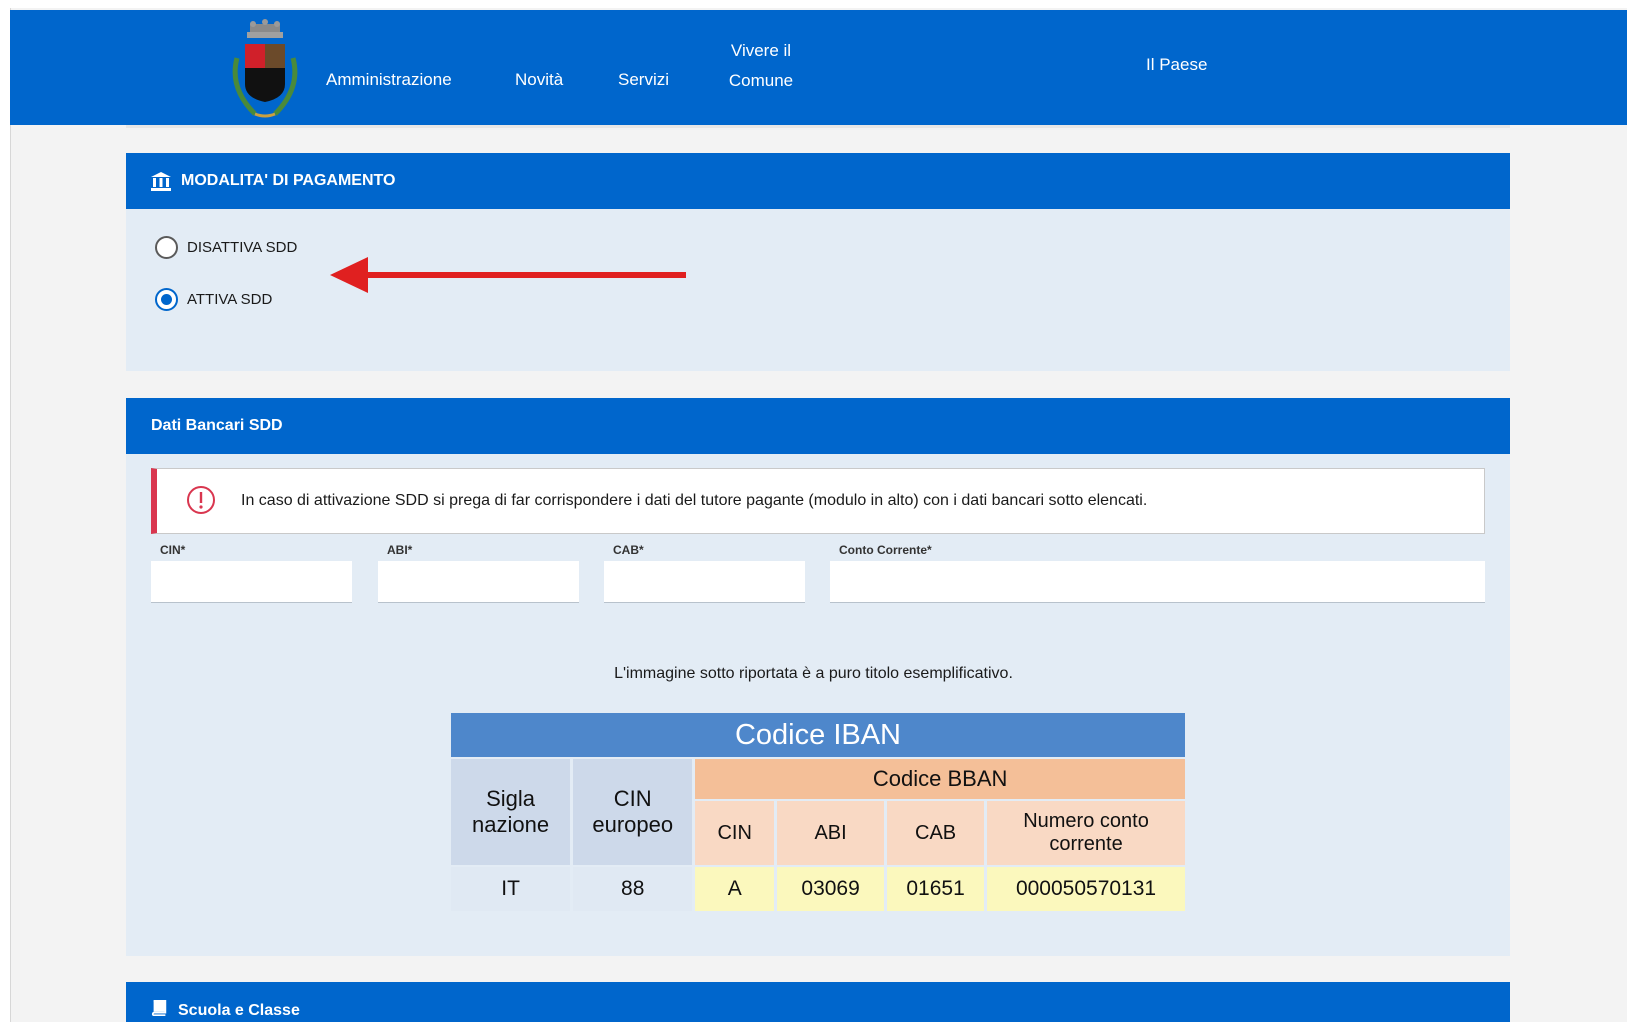 This screenshot has width=1627, height=1022. Describe the element at coordinates (1086, 889) in the screenshot. I see `numero-conto-value: 000050570131` at that location.